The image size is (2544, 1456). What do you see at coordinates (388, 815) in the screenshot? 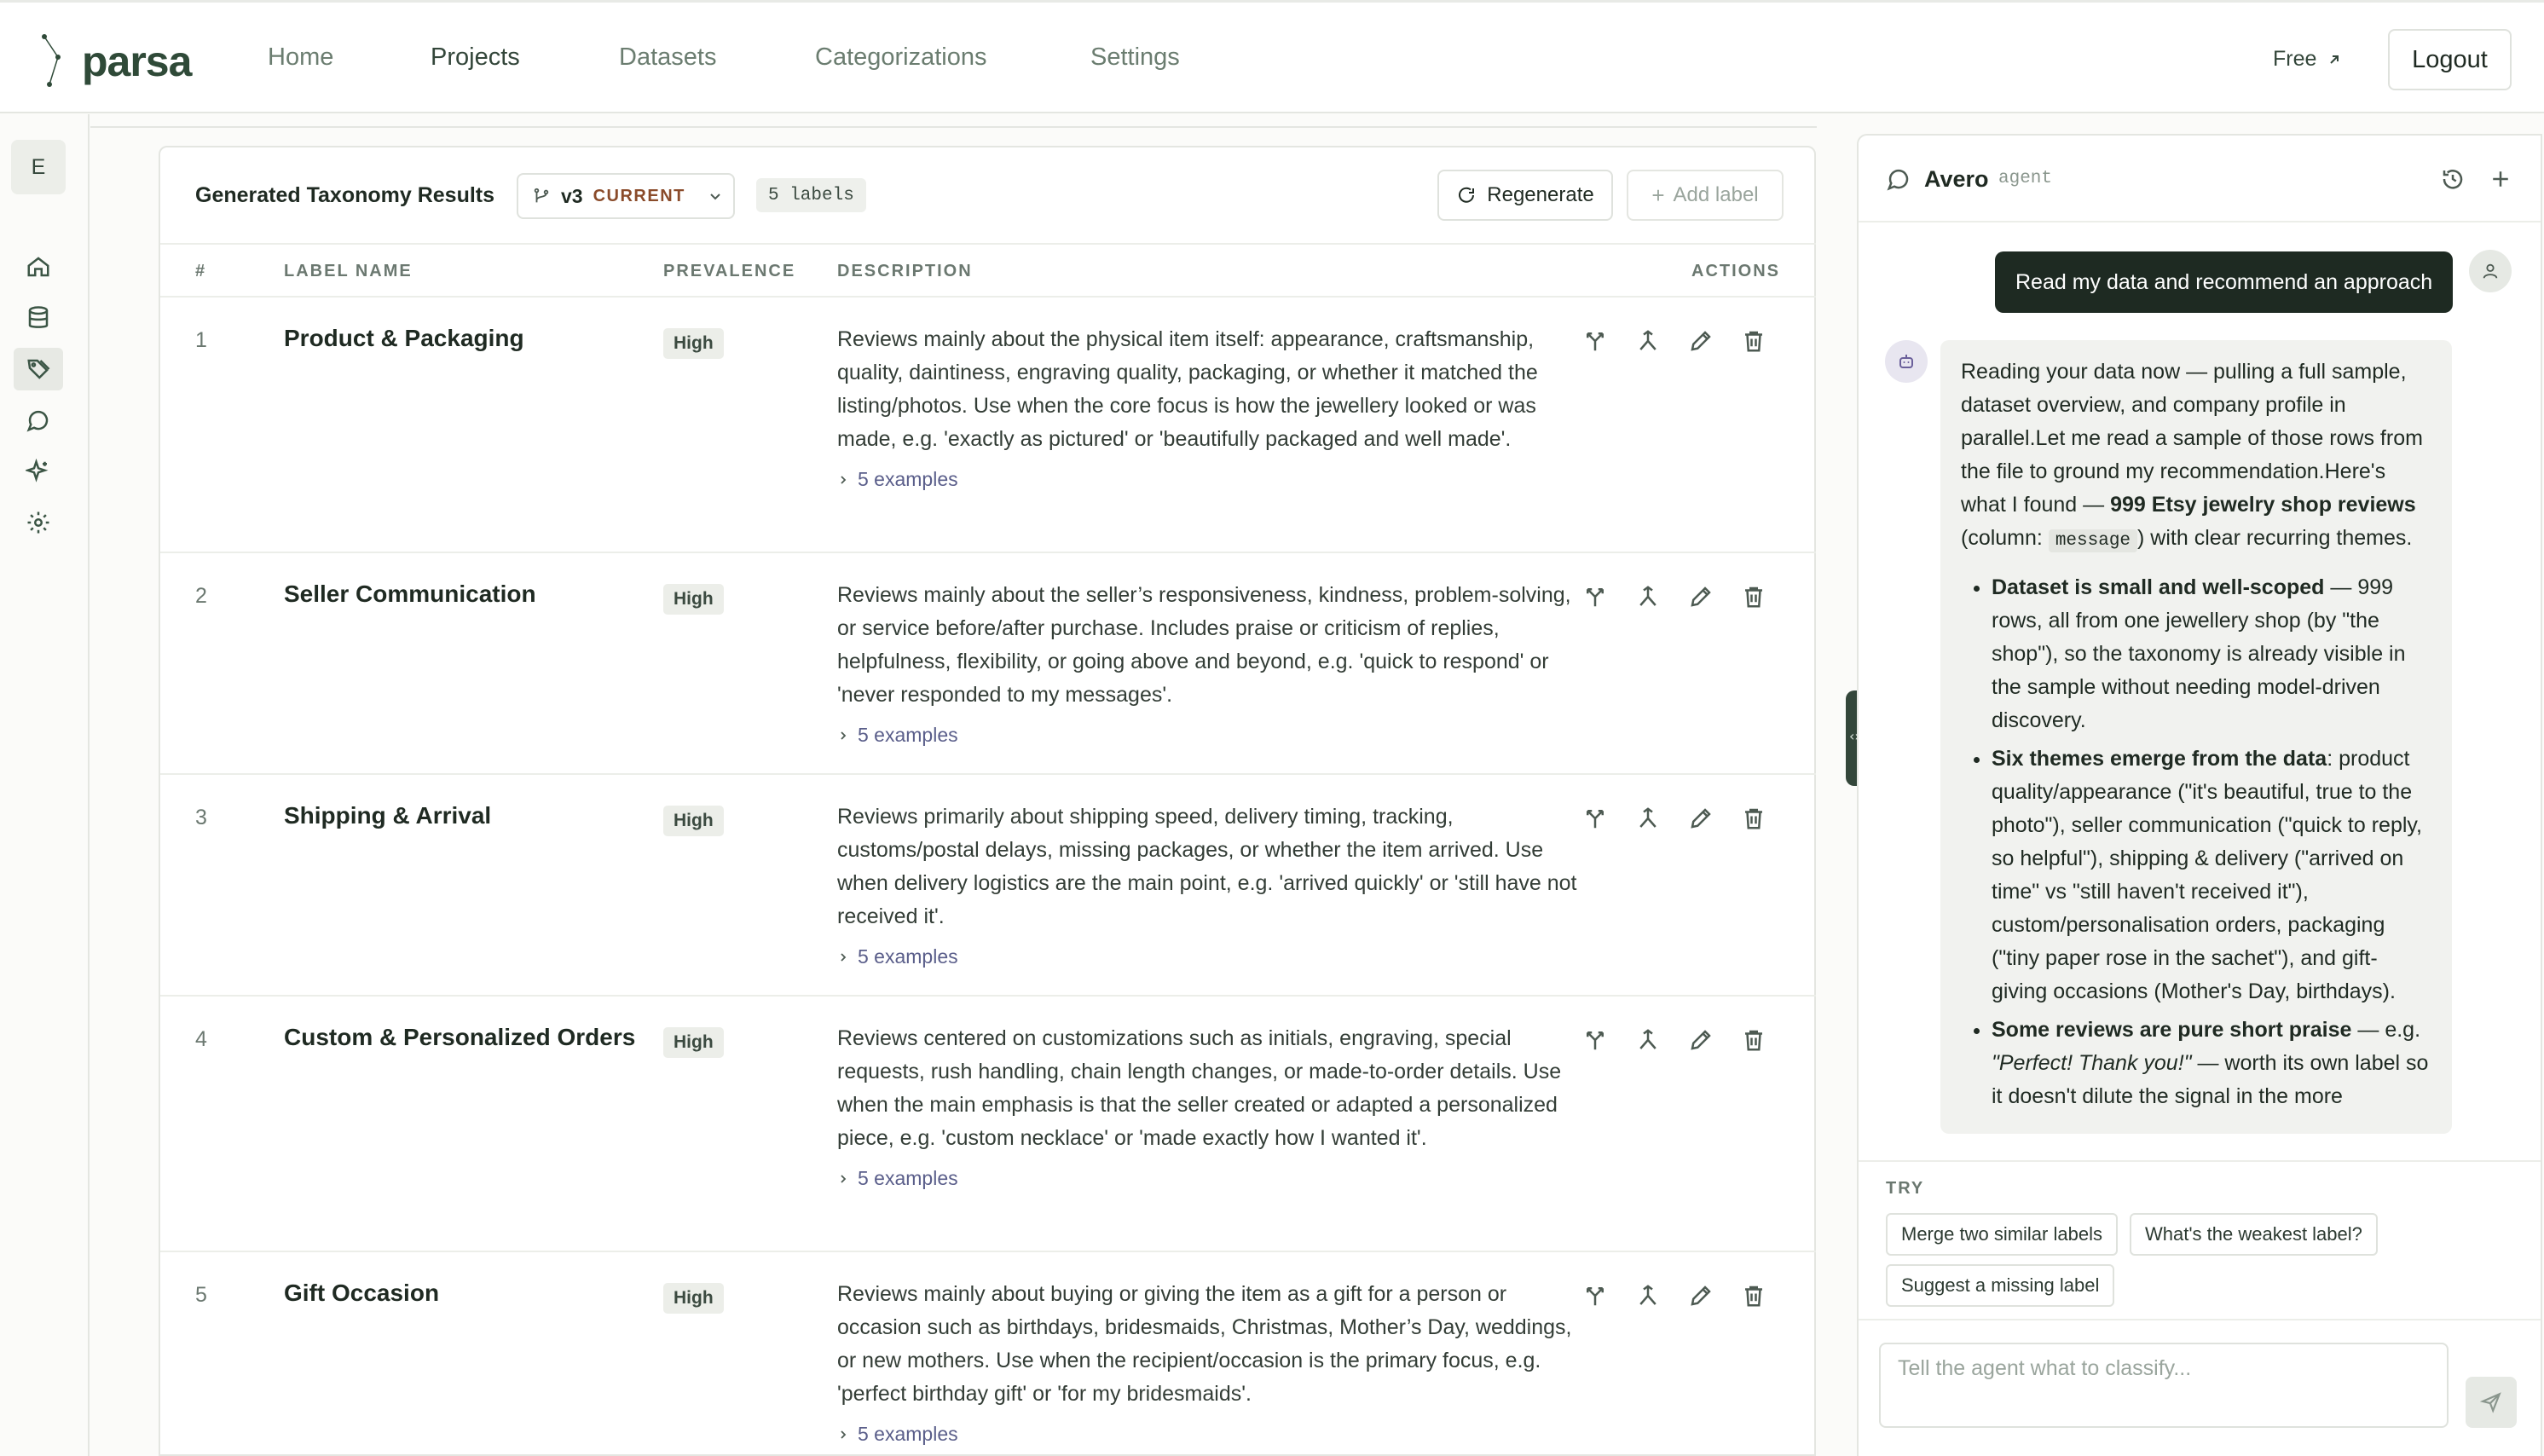
I see `label-name: Shipping & Arrival` at bounding box center [388, 815].